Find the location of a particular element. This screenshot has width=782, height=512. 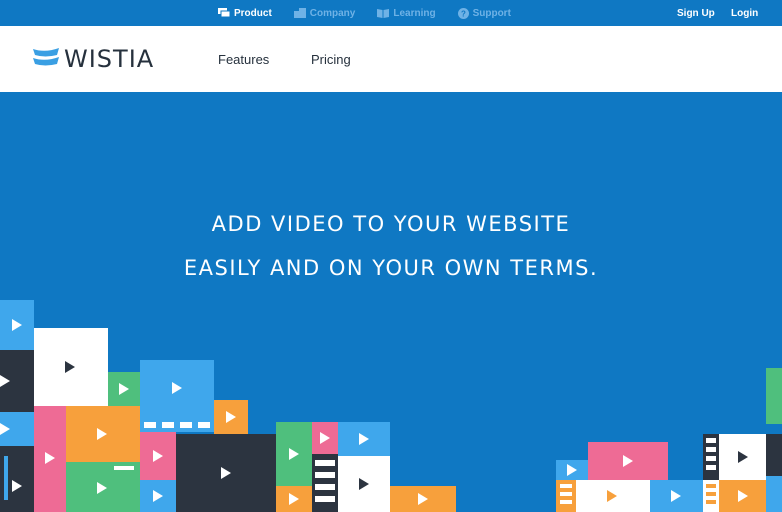

nav-features: Features is located at coordinates (243, 59).